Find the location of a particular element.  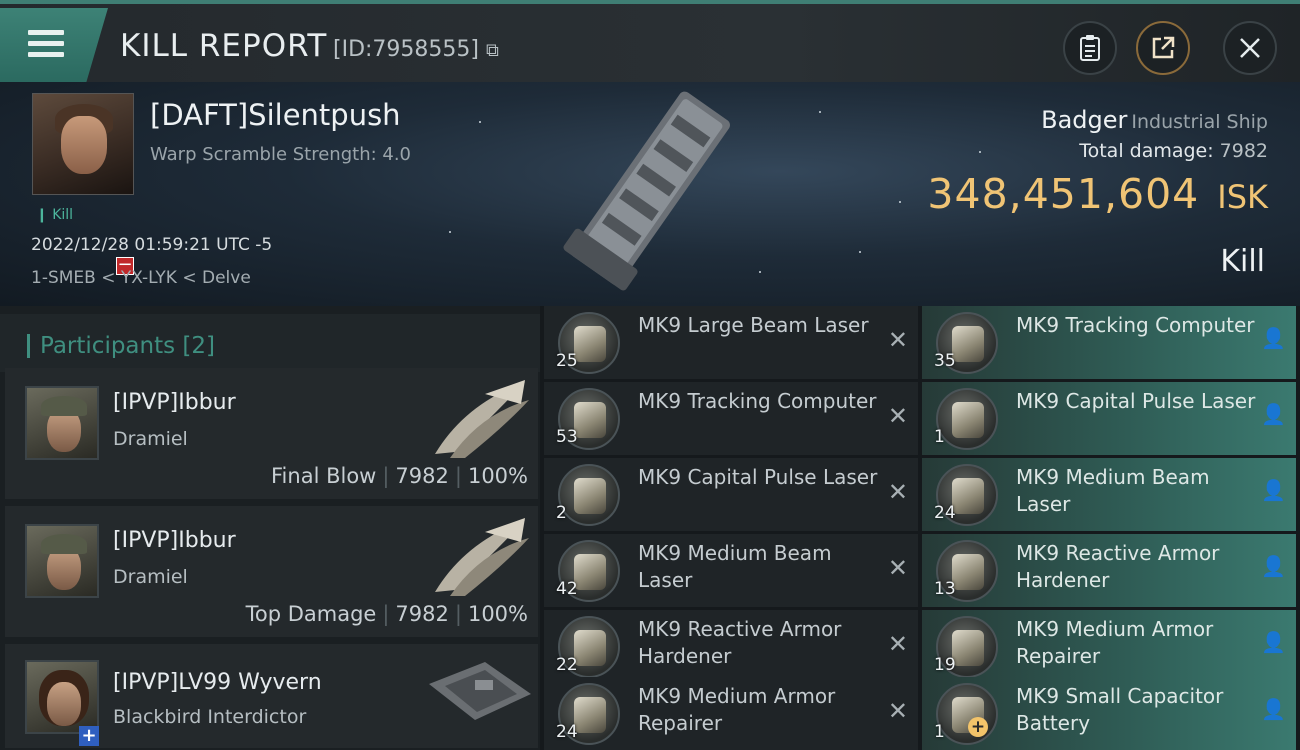

close-button is located at coordinates (1250, 48).